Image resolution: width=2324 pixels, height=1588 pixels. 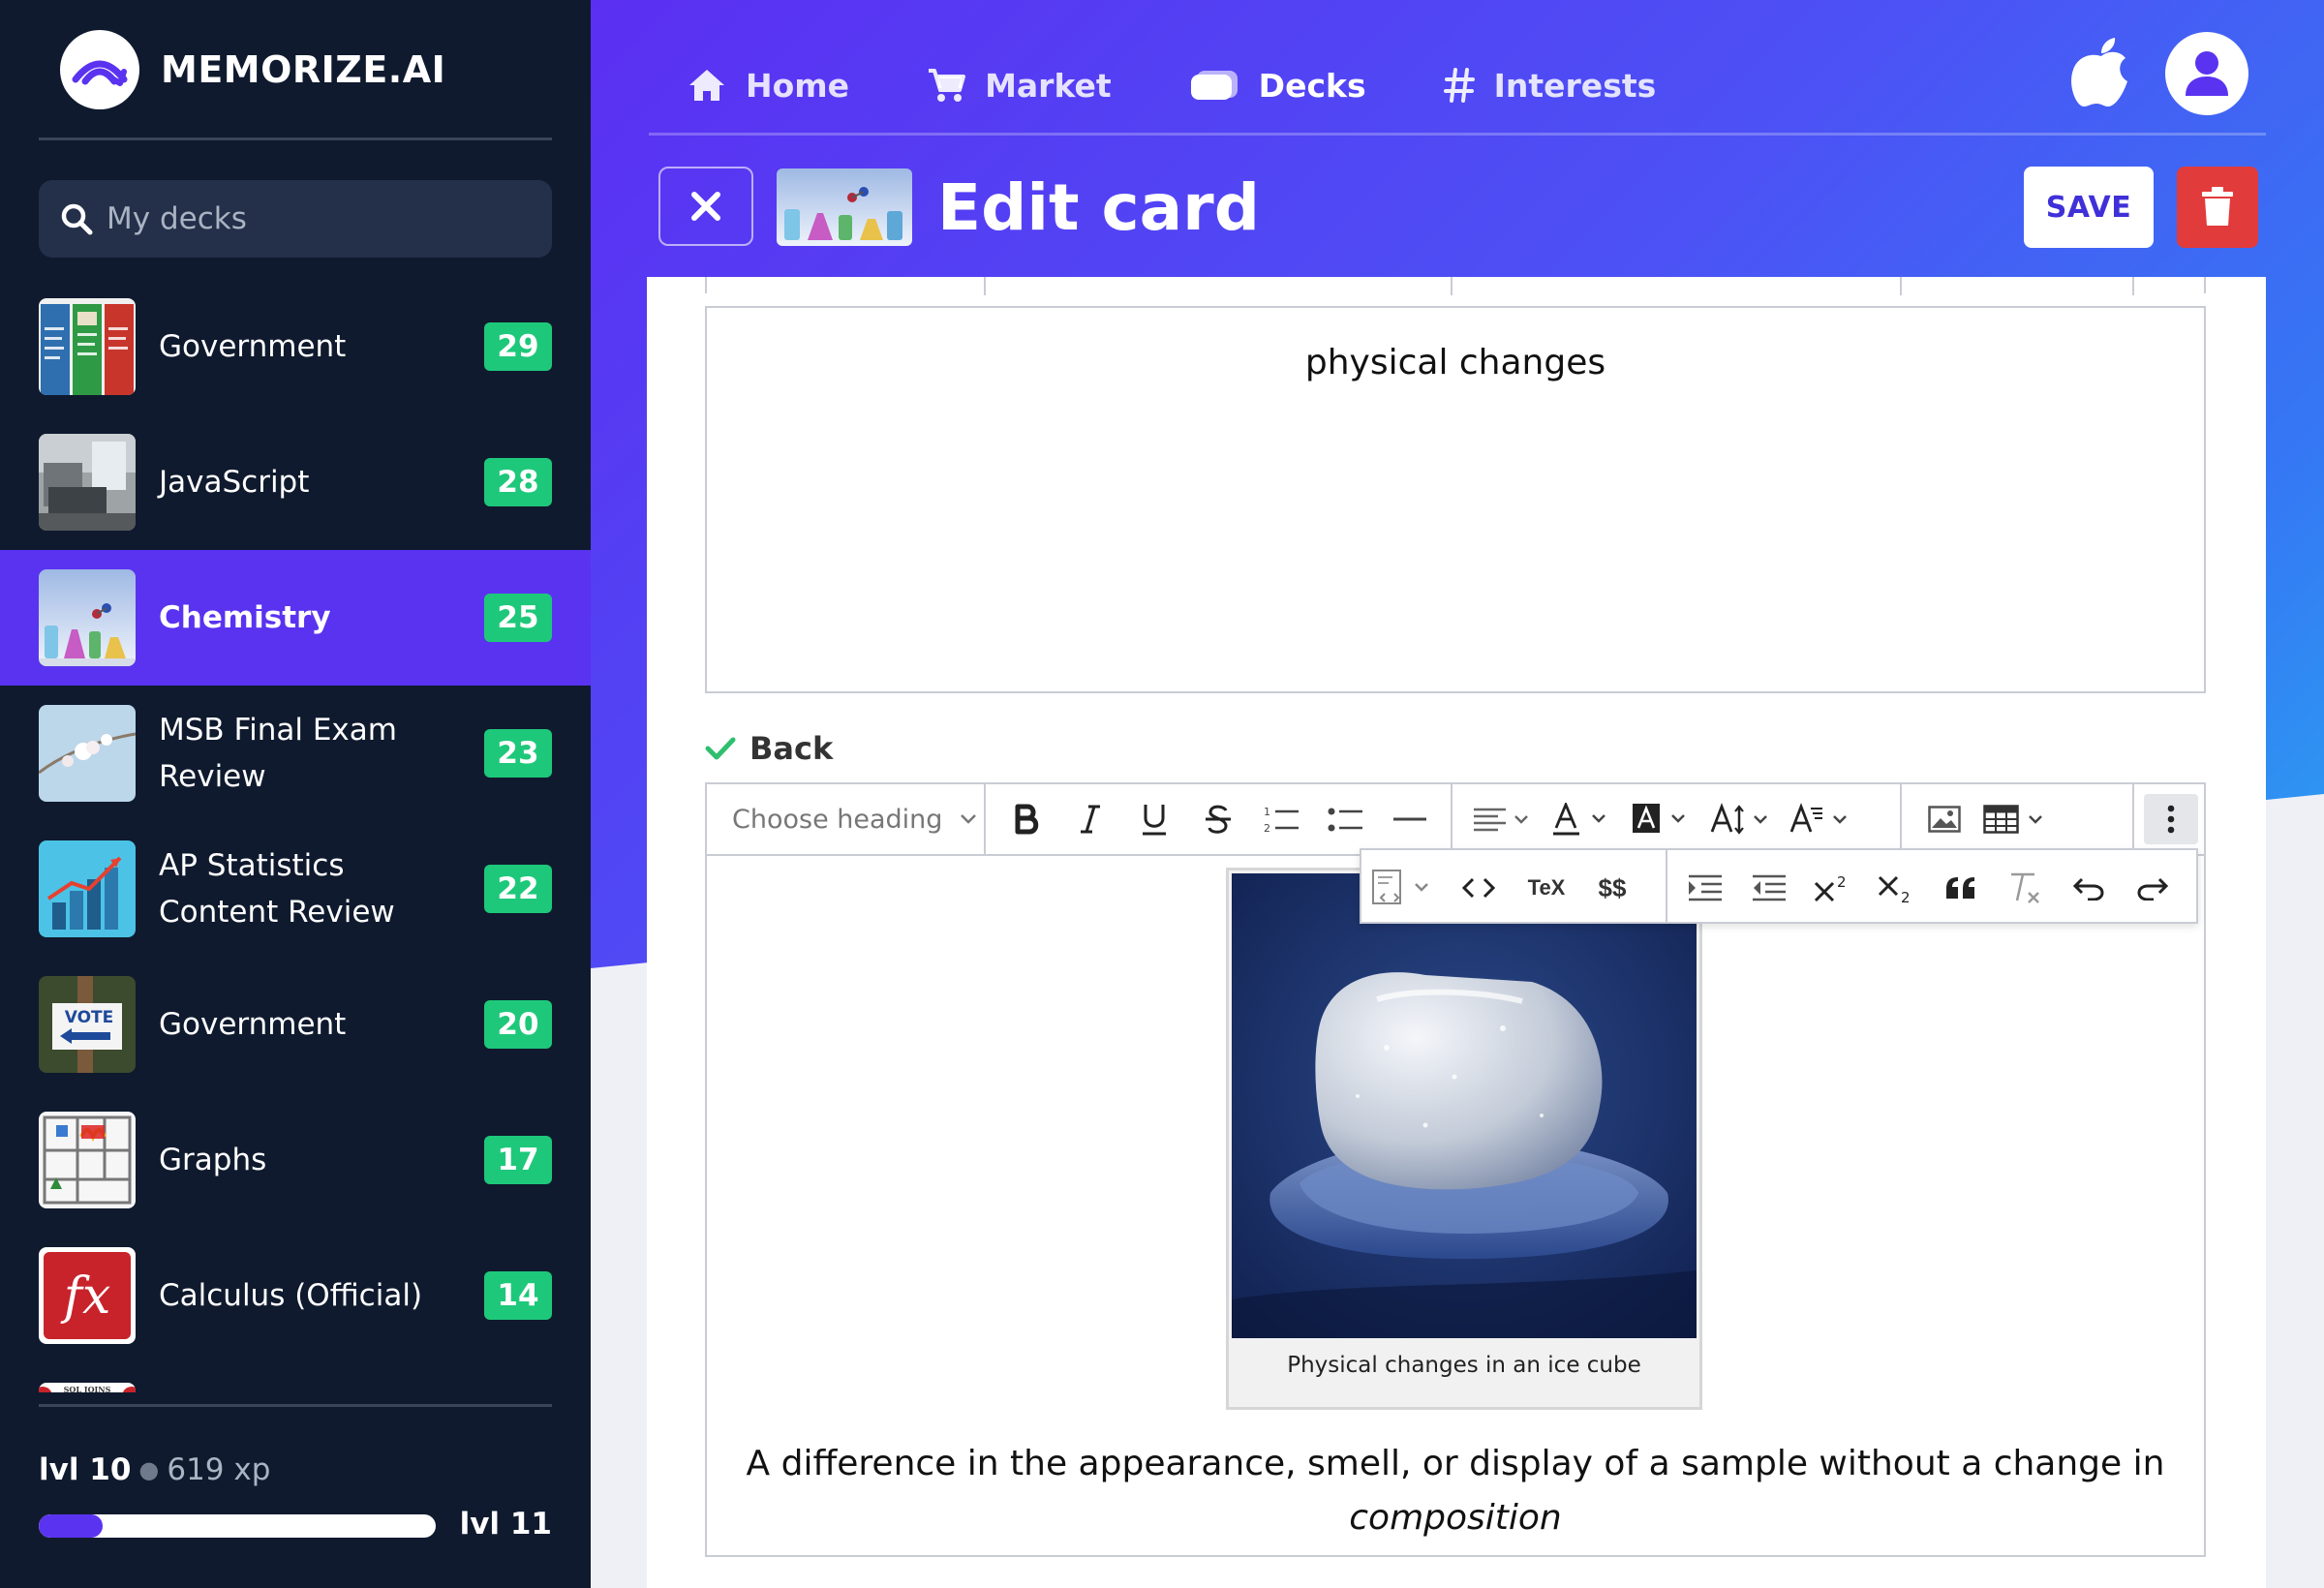 What do you see at coordinates (1831, 887) in the screenshot?
I see `superscript-icon: 2` at bounding box center [1831, 887].